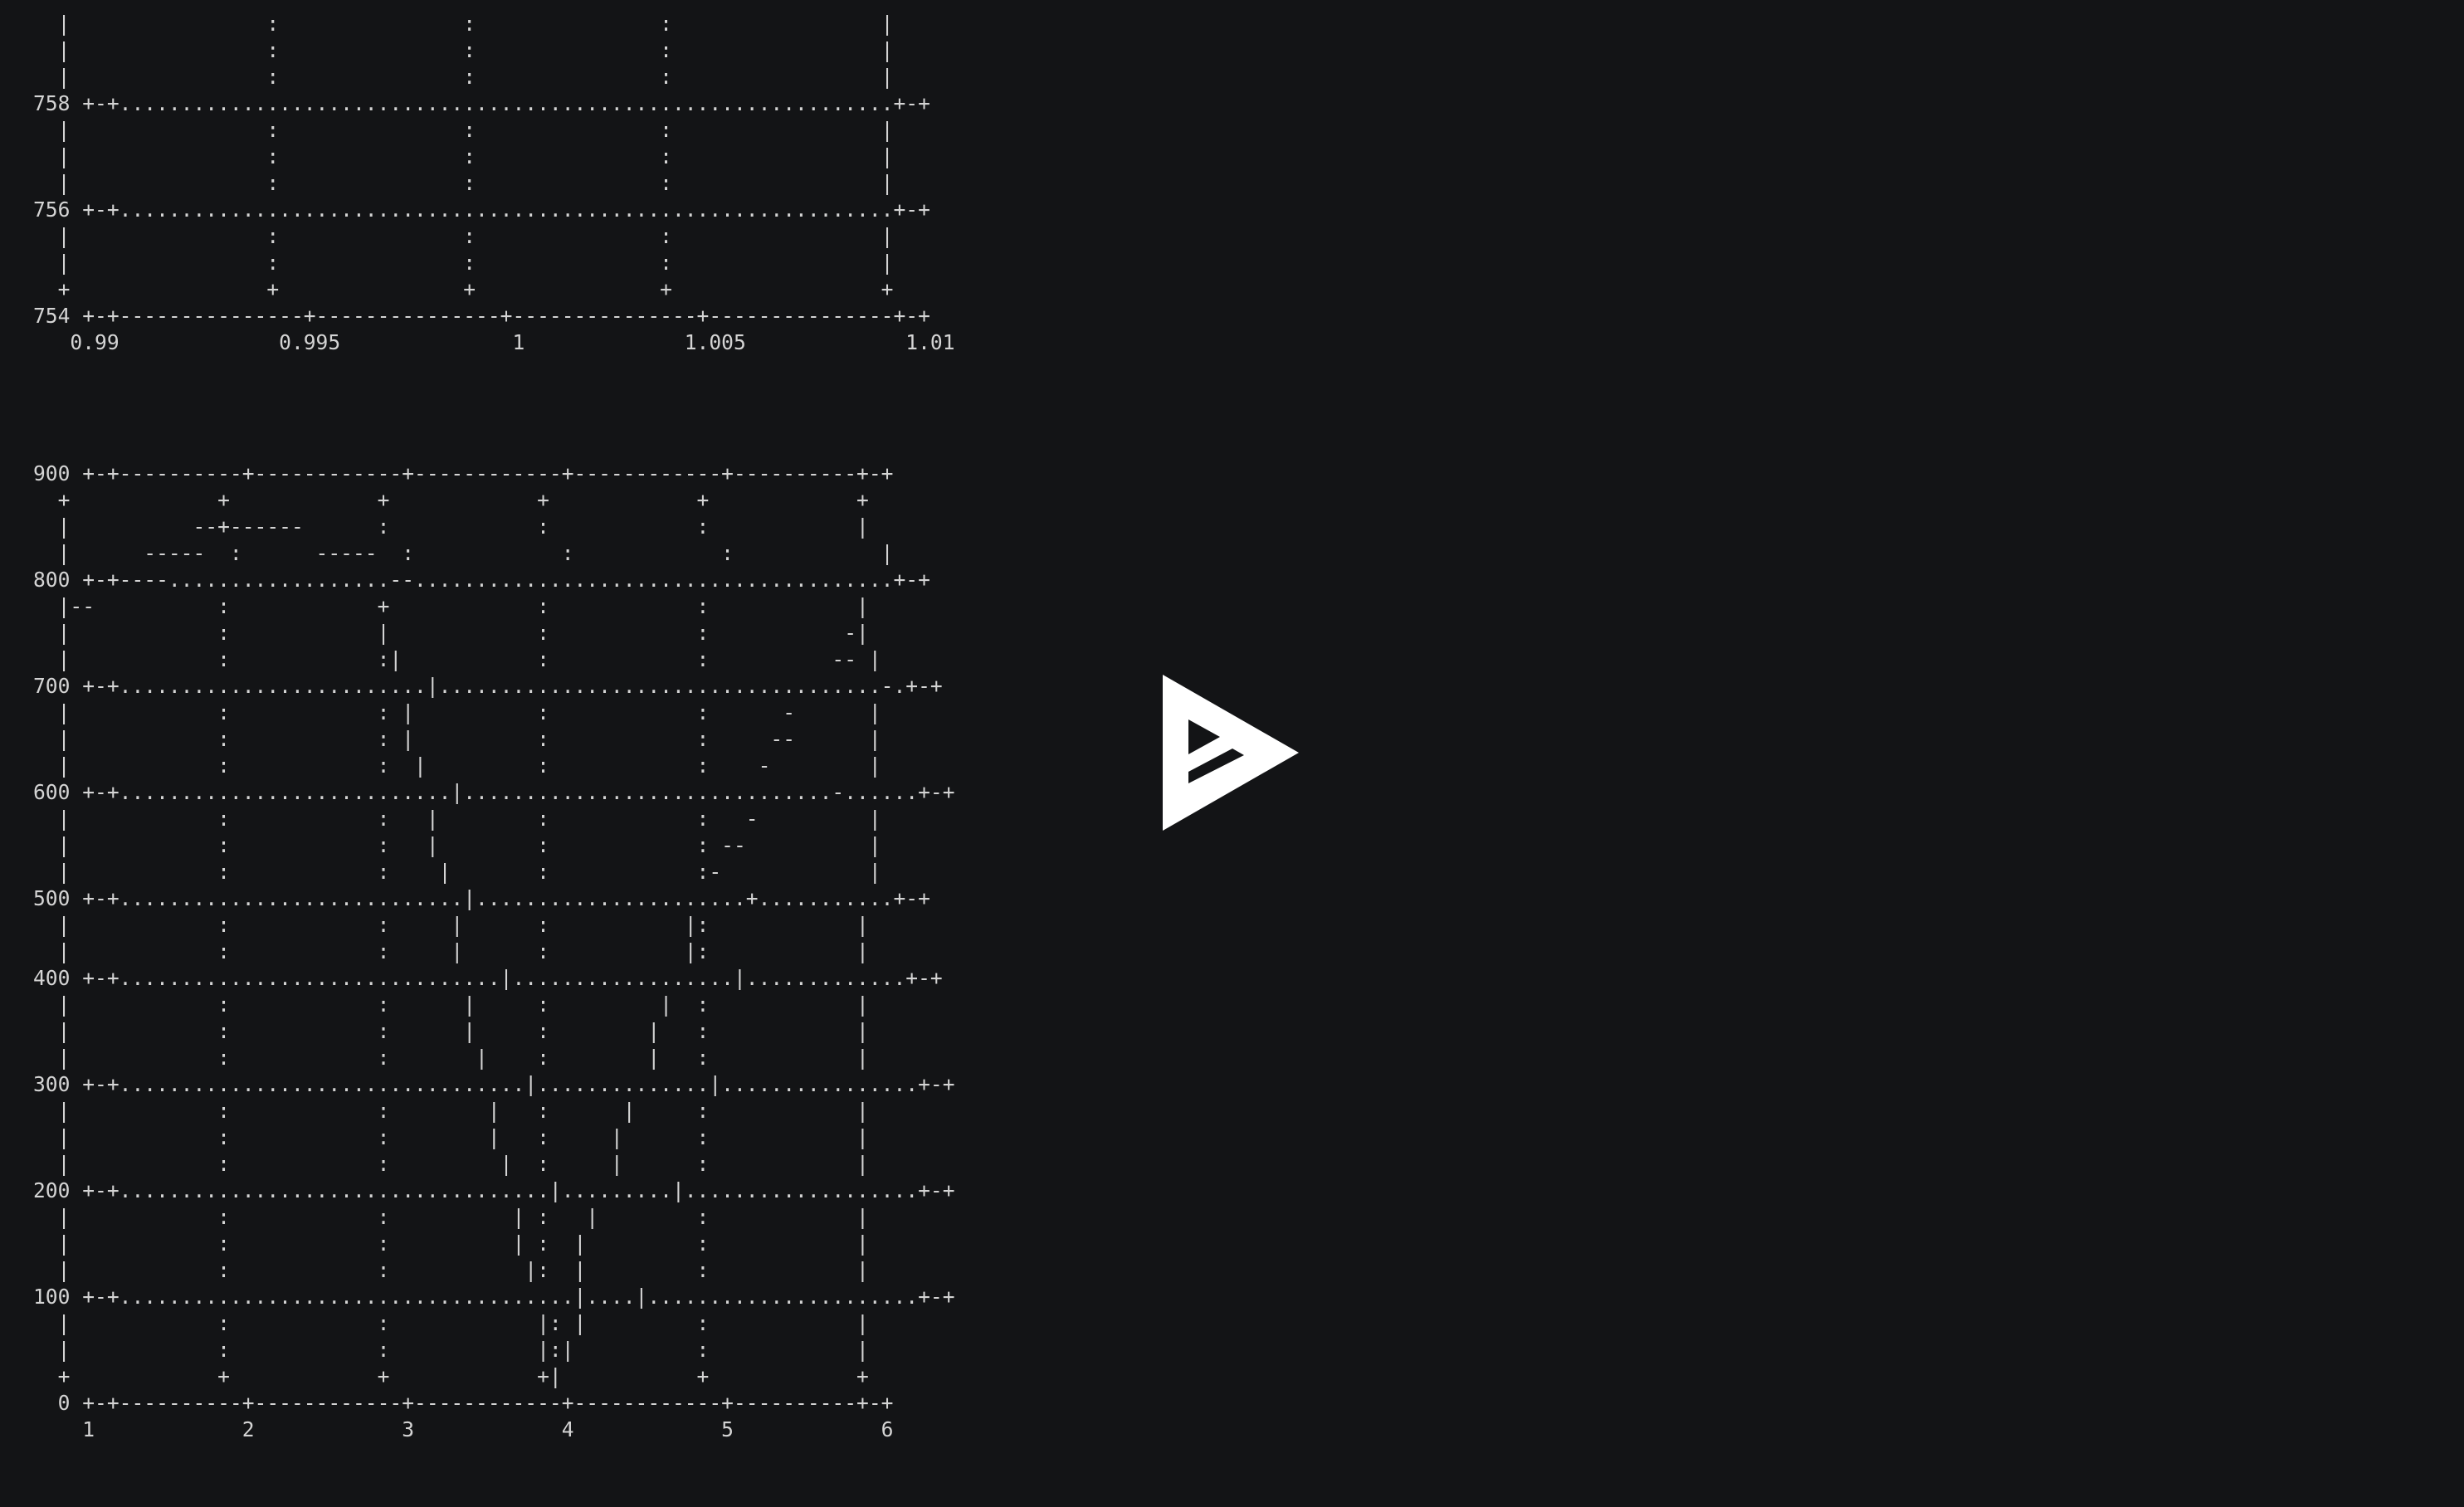 The height and width of the screenshot is (1507, 2464). I want to click on asciinema-logo-icon, so click(1231, 753).